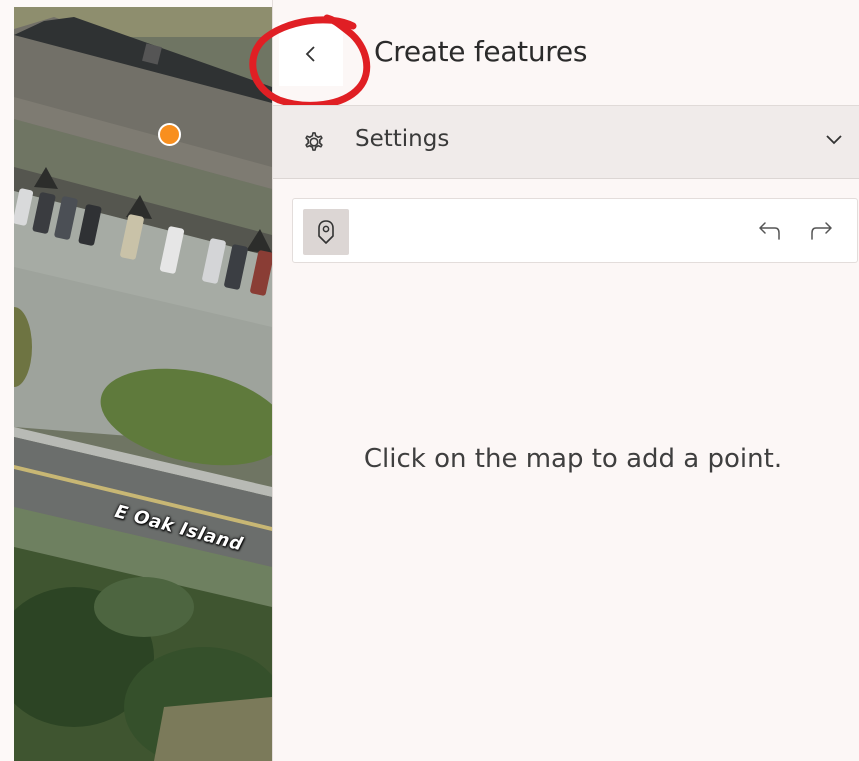  I want to click on back-button, so click(311, 54).